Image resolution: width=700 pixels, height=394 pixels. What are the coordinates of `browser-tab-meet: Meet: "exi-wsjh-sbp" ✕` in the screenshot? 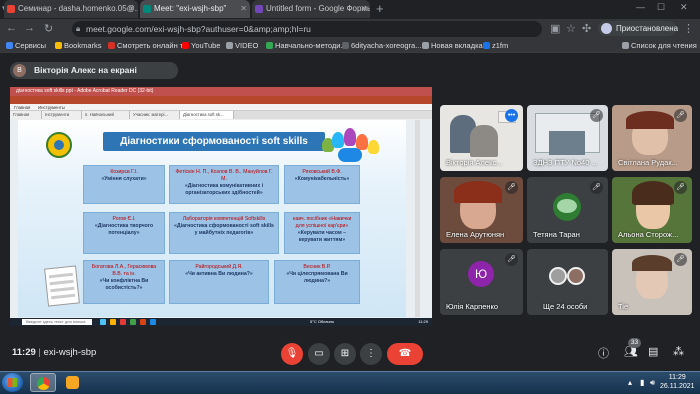 It's located at (195, 9).